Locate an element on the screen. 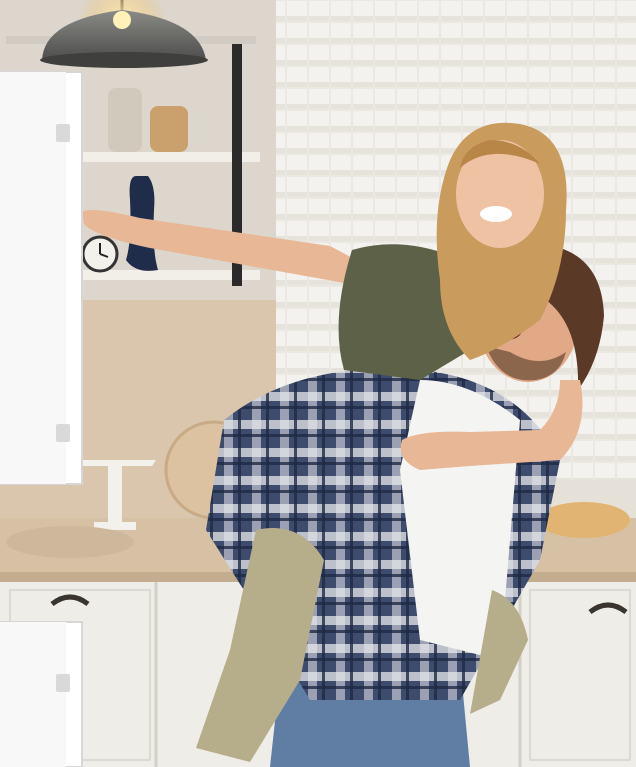 Image resolution: width=636 pixels, height=767 pixels. bread-basket is located at coordinates (584, 520).